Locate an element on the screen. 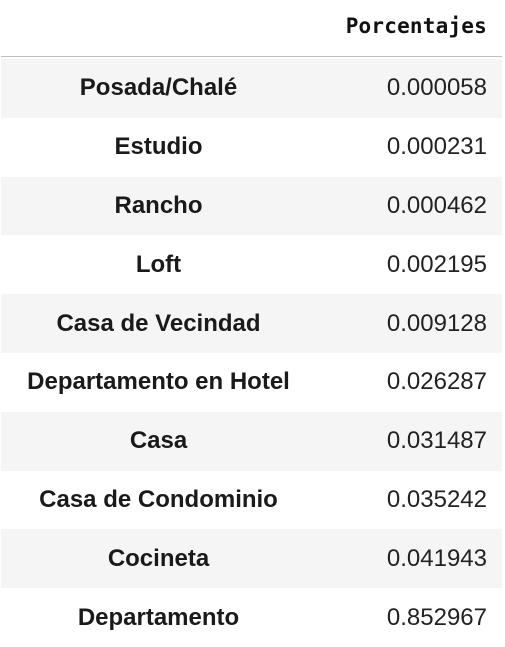 This screenshot has height=647, width=505. row-value: 0.031487 is located at coordinates (436, 441).